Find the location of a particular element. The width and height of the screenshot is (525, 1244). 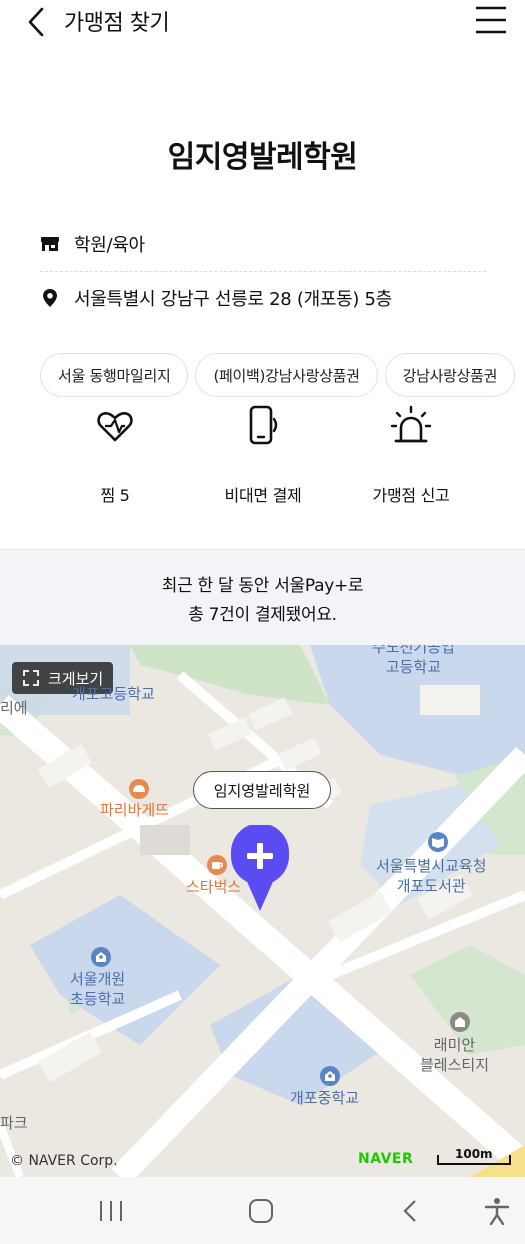

like-button: 찜 5 is located at coordinates (115, 455).